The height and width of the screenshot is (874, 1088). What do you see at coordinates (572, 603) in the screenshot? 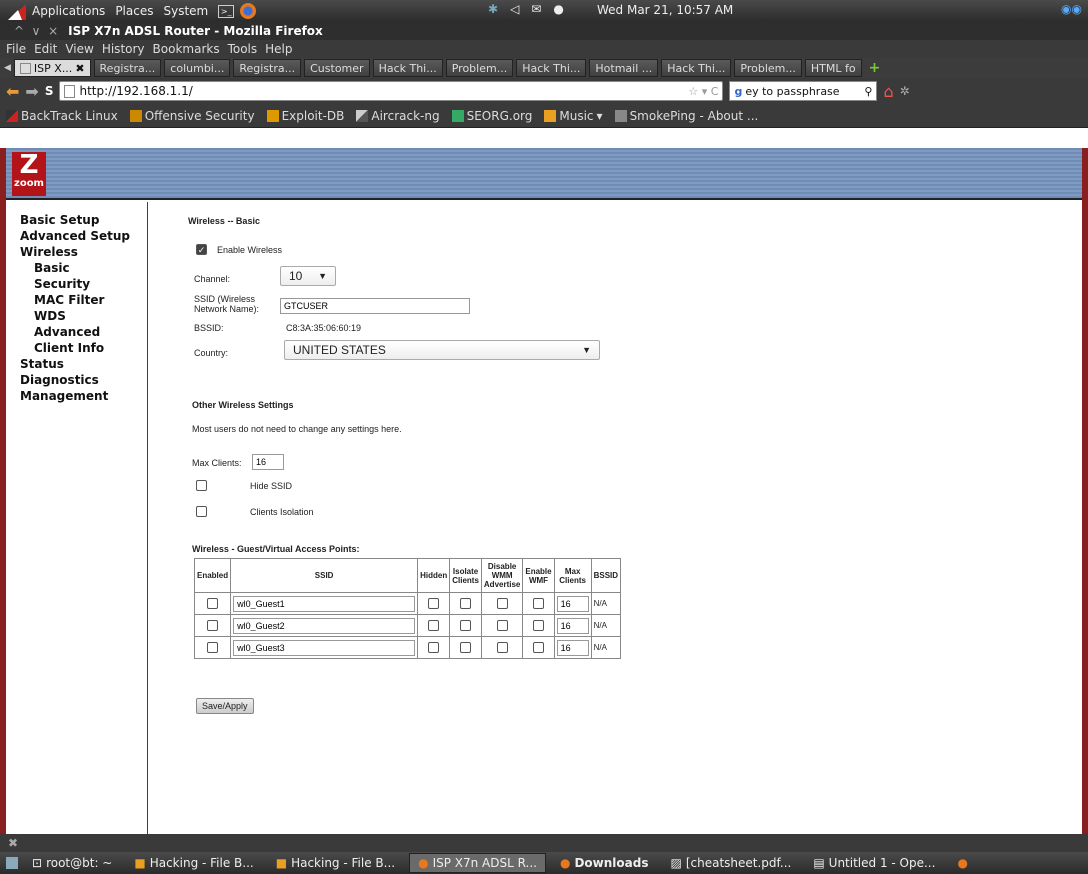
I see `guest1-max-input` at bounding box center [572, 603].